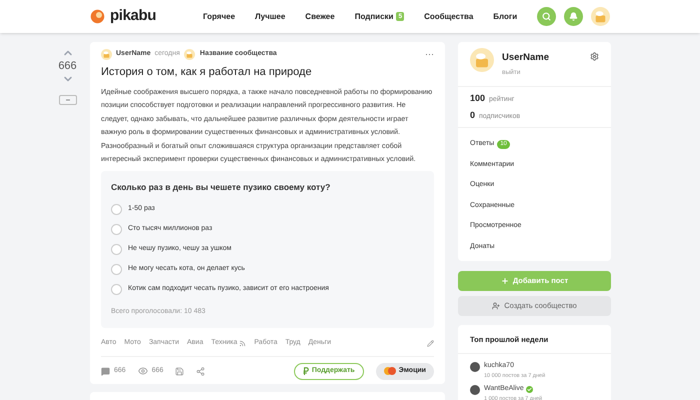 Image resolution: width=700 pixels, height=400 pixels. What do you see at coordinates (219, 16) in the screenshot?
I see `nav-link: Горячее` at bounding box center [219, 16].